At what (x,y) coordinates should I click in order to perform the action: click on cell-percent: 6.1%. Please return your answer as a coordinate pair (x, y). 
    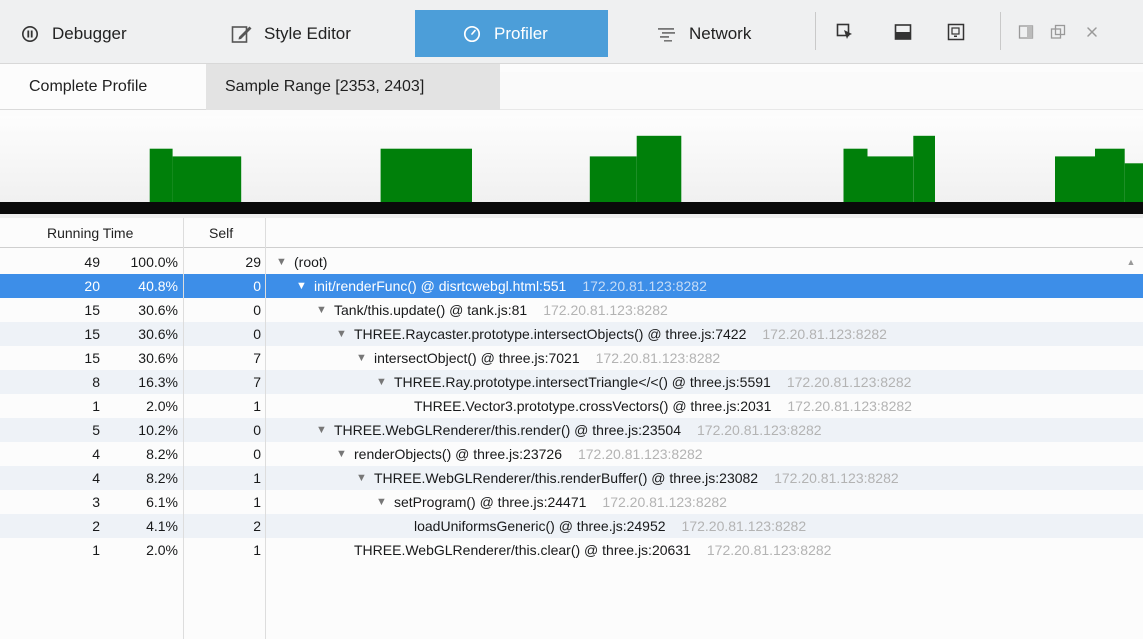
    Looking at the image, I should click on (162, 502).